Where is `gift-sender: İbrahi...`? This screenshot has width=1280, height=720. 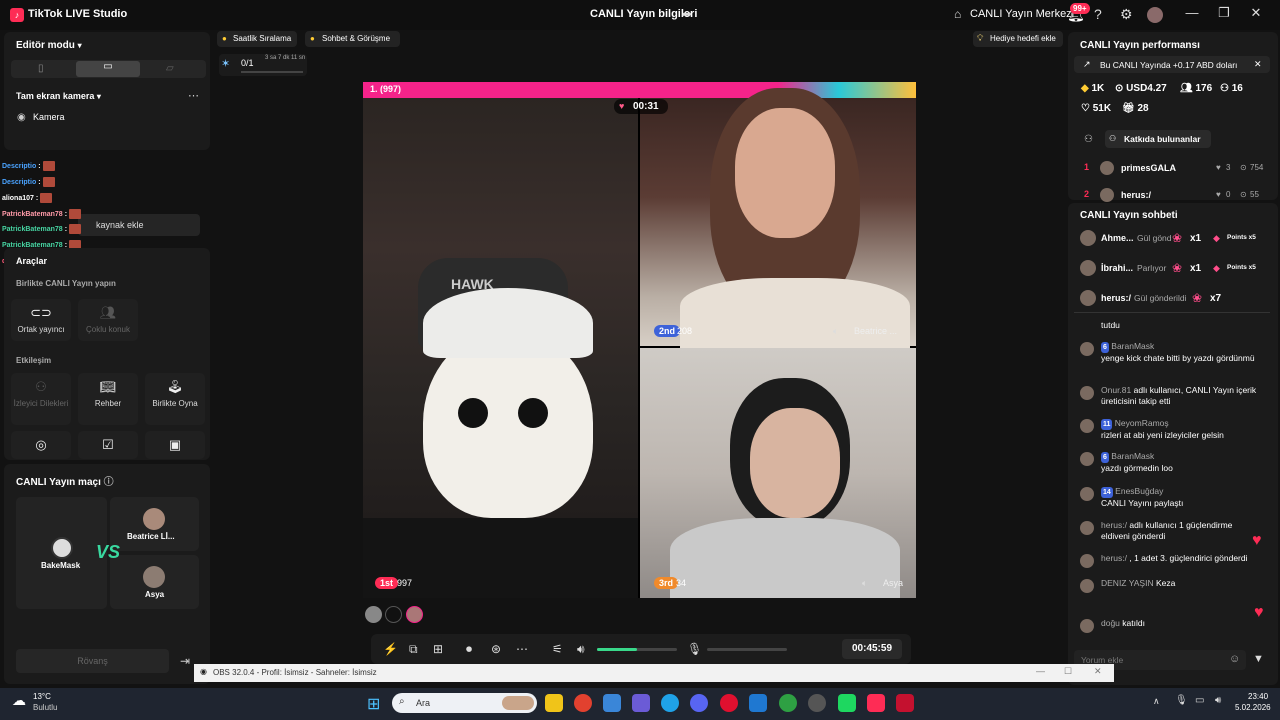 gift-sender: İbrahi... is located at coordinates (1117, 268).